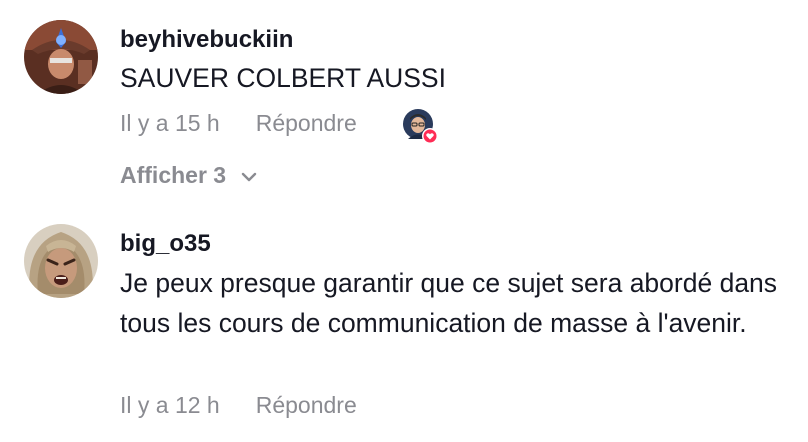 The image size is (808, 442). What do you see at coordinates (420, 126) in the screenshot?
I see `creator-liked-icon` at bounding box center [420, 126].